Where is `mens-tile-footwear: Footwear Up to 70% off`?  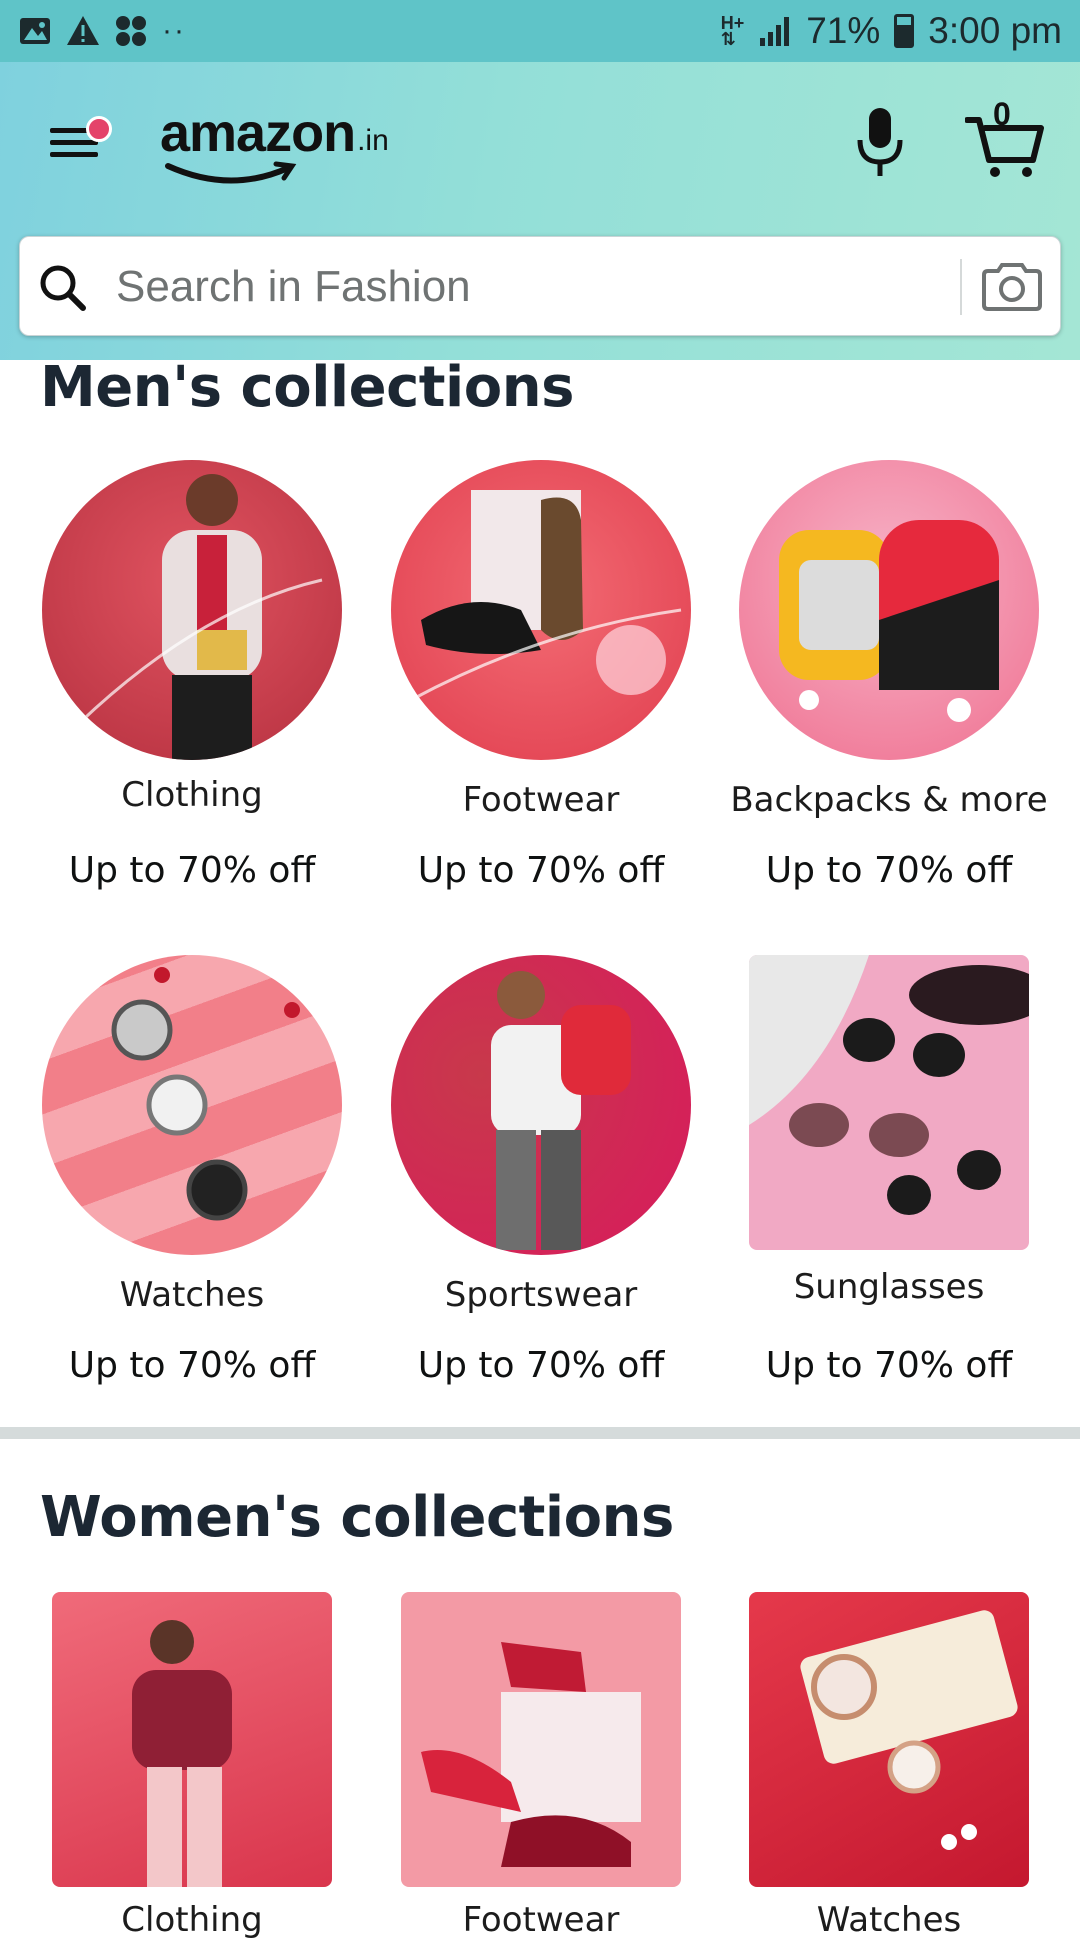 mens-tile-footwear: Footwear Up to 70% off is located at coordinates (541, 680).